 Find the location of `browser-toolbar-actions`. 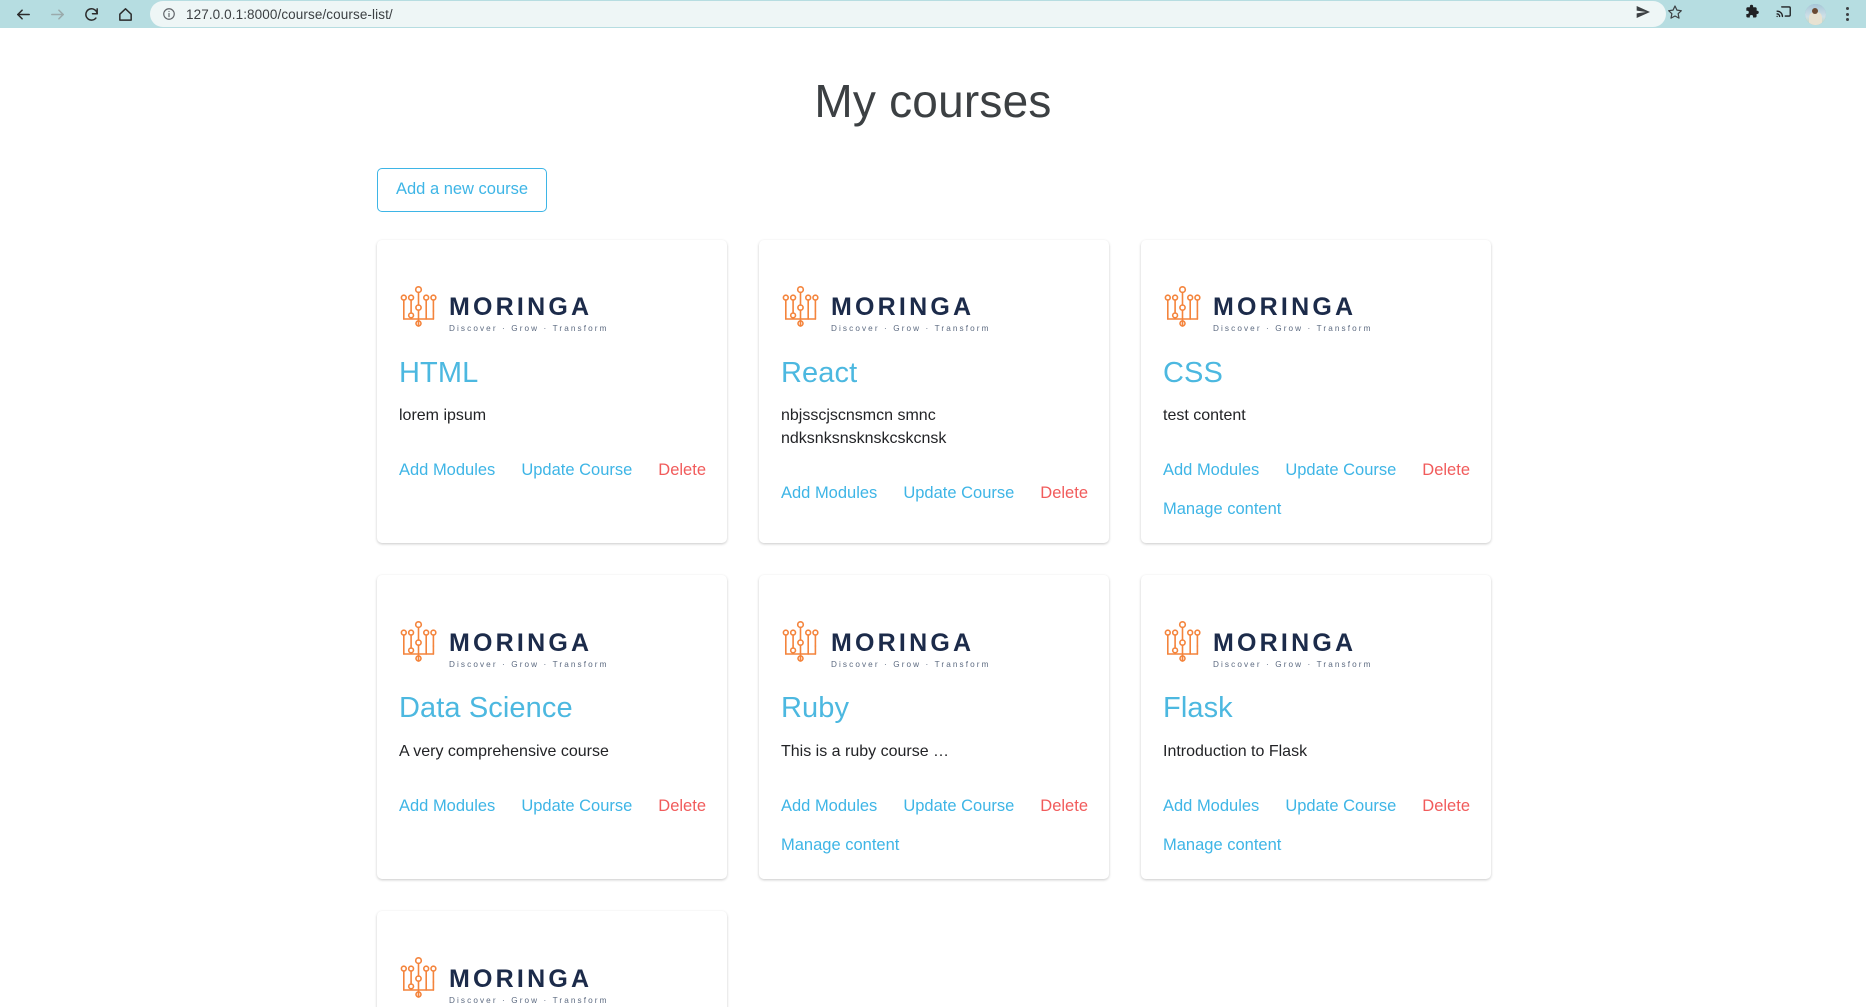

browser-toolbar-actions is located at coordinates (1799, 14).